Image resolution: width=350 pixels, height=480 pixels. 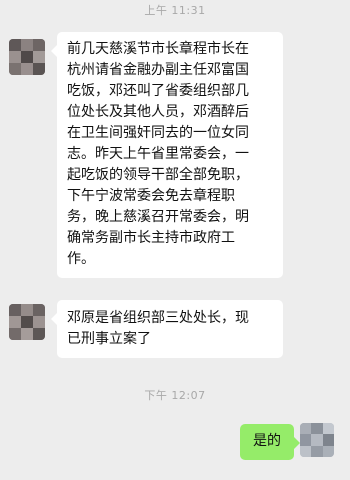 I want to click on message-line: 作。, so click(x=81, y=259).